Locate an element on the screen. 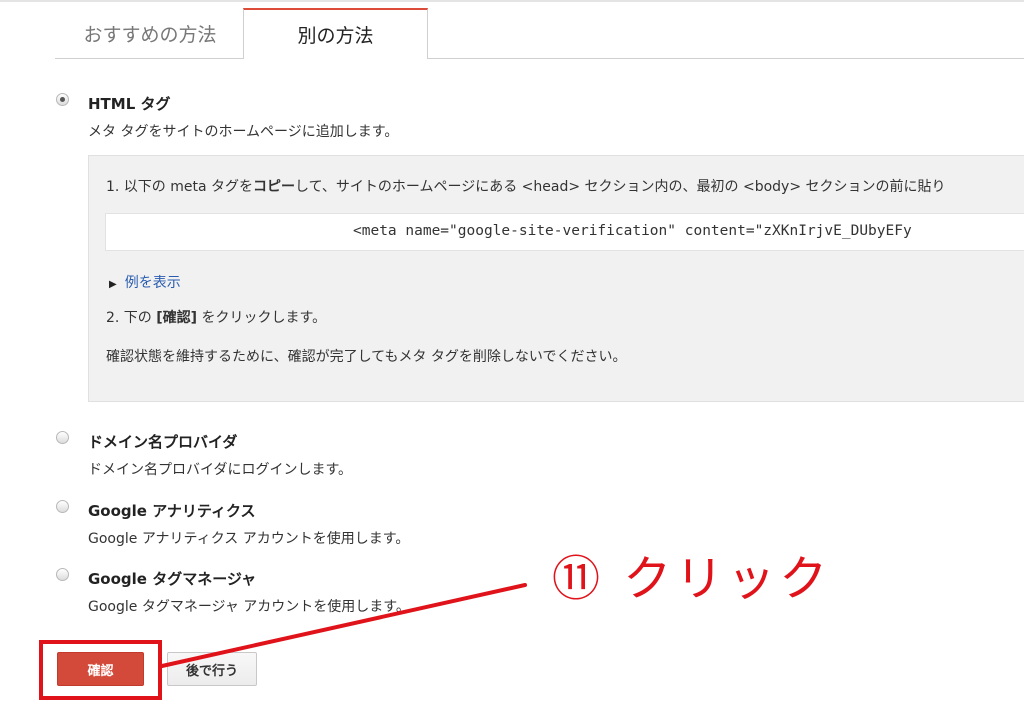  annotation-pointer-line is located at coordinates (343, 625).